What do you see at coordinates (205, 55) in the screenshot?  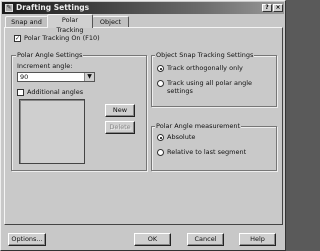 I see `object-snap-tracking-label: Object Snap Tracking Settings` at bounding box center [205, 55].